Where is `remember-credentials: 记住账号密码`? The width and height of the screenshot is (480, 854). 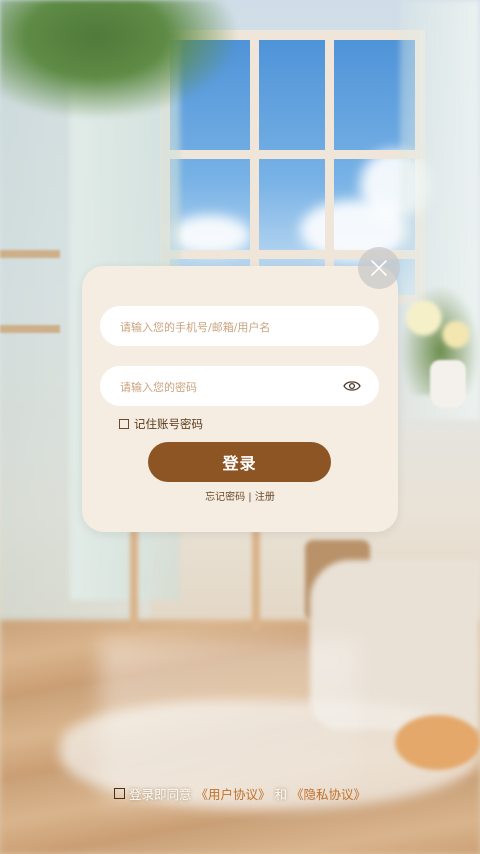
remember-credentials: 记住账号密码 is located at coordinates (161, 424).